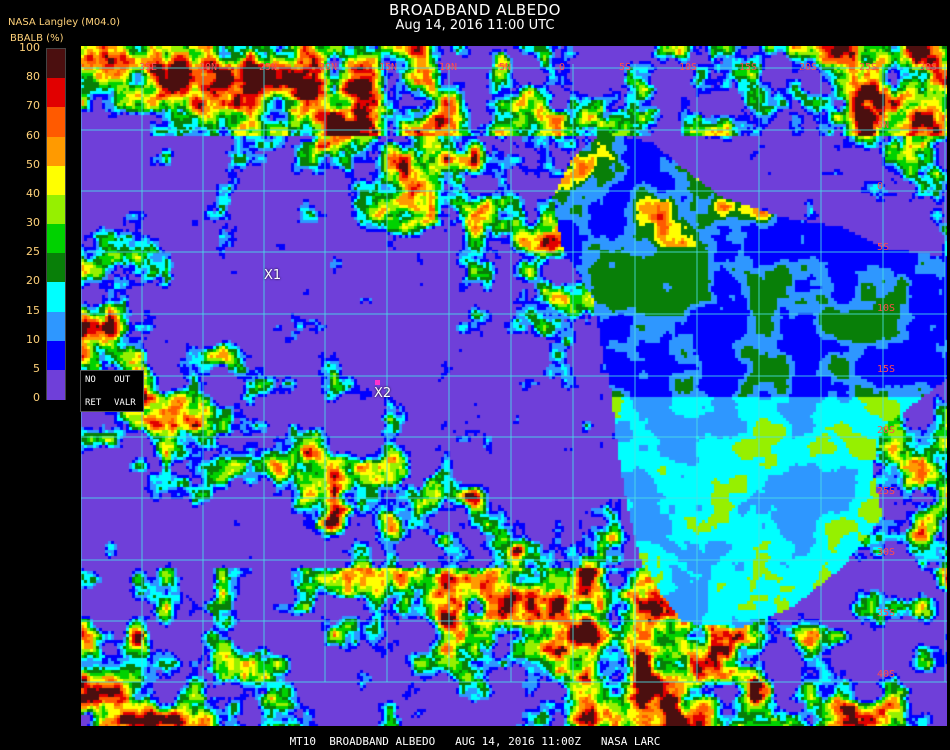  I want to click on marker-x2-dot, so click(377, 382).